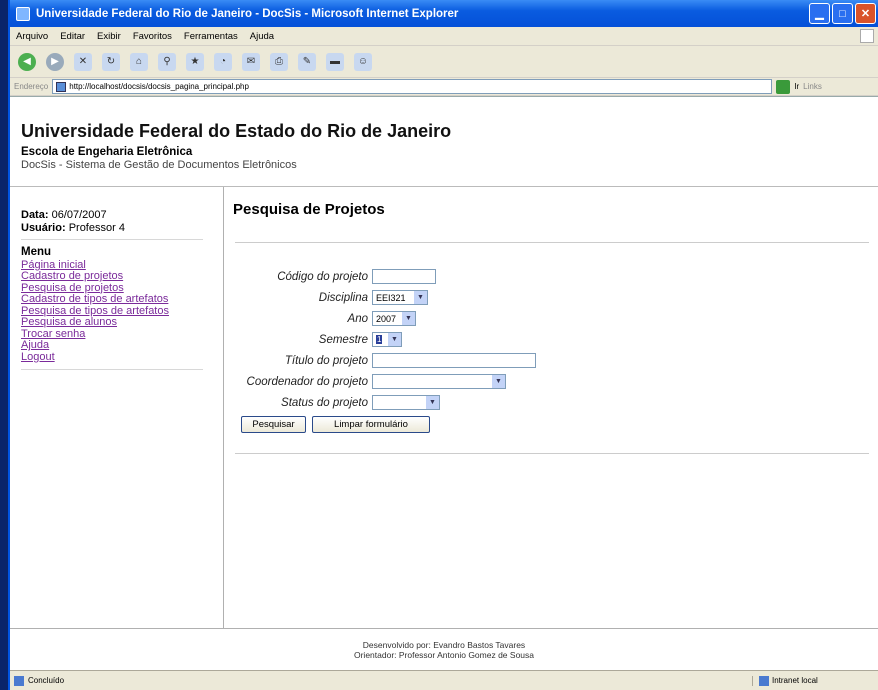  What do you see at coordinates (35, 215) in the screenshot?
I see `date-label: Data:` at bounding box center [35, 215].